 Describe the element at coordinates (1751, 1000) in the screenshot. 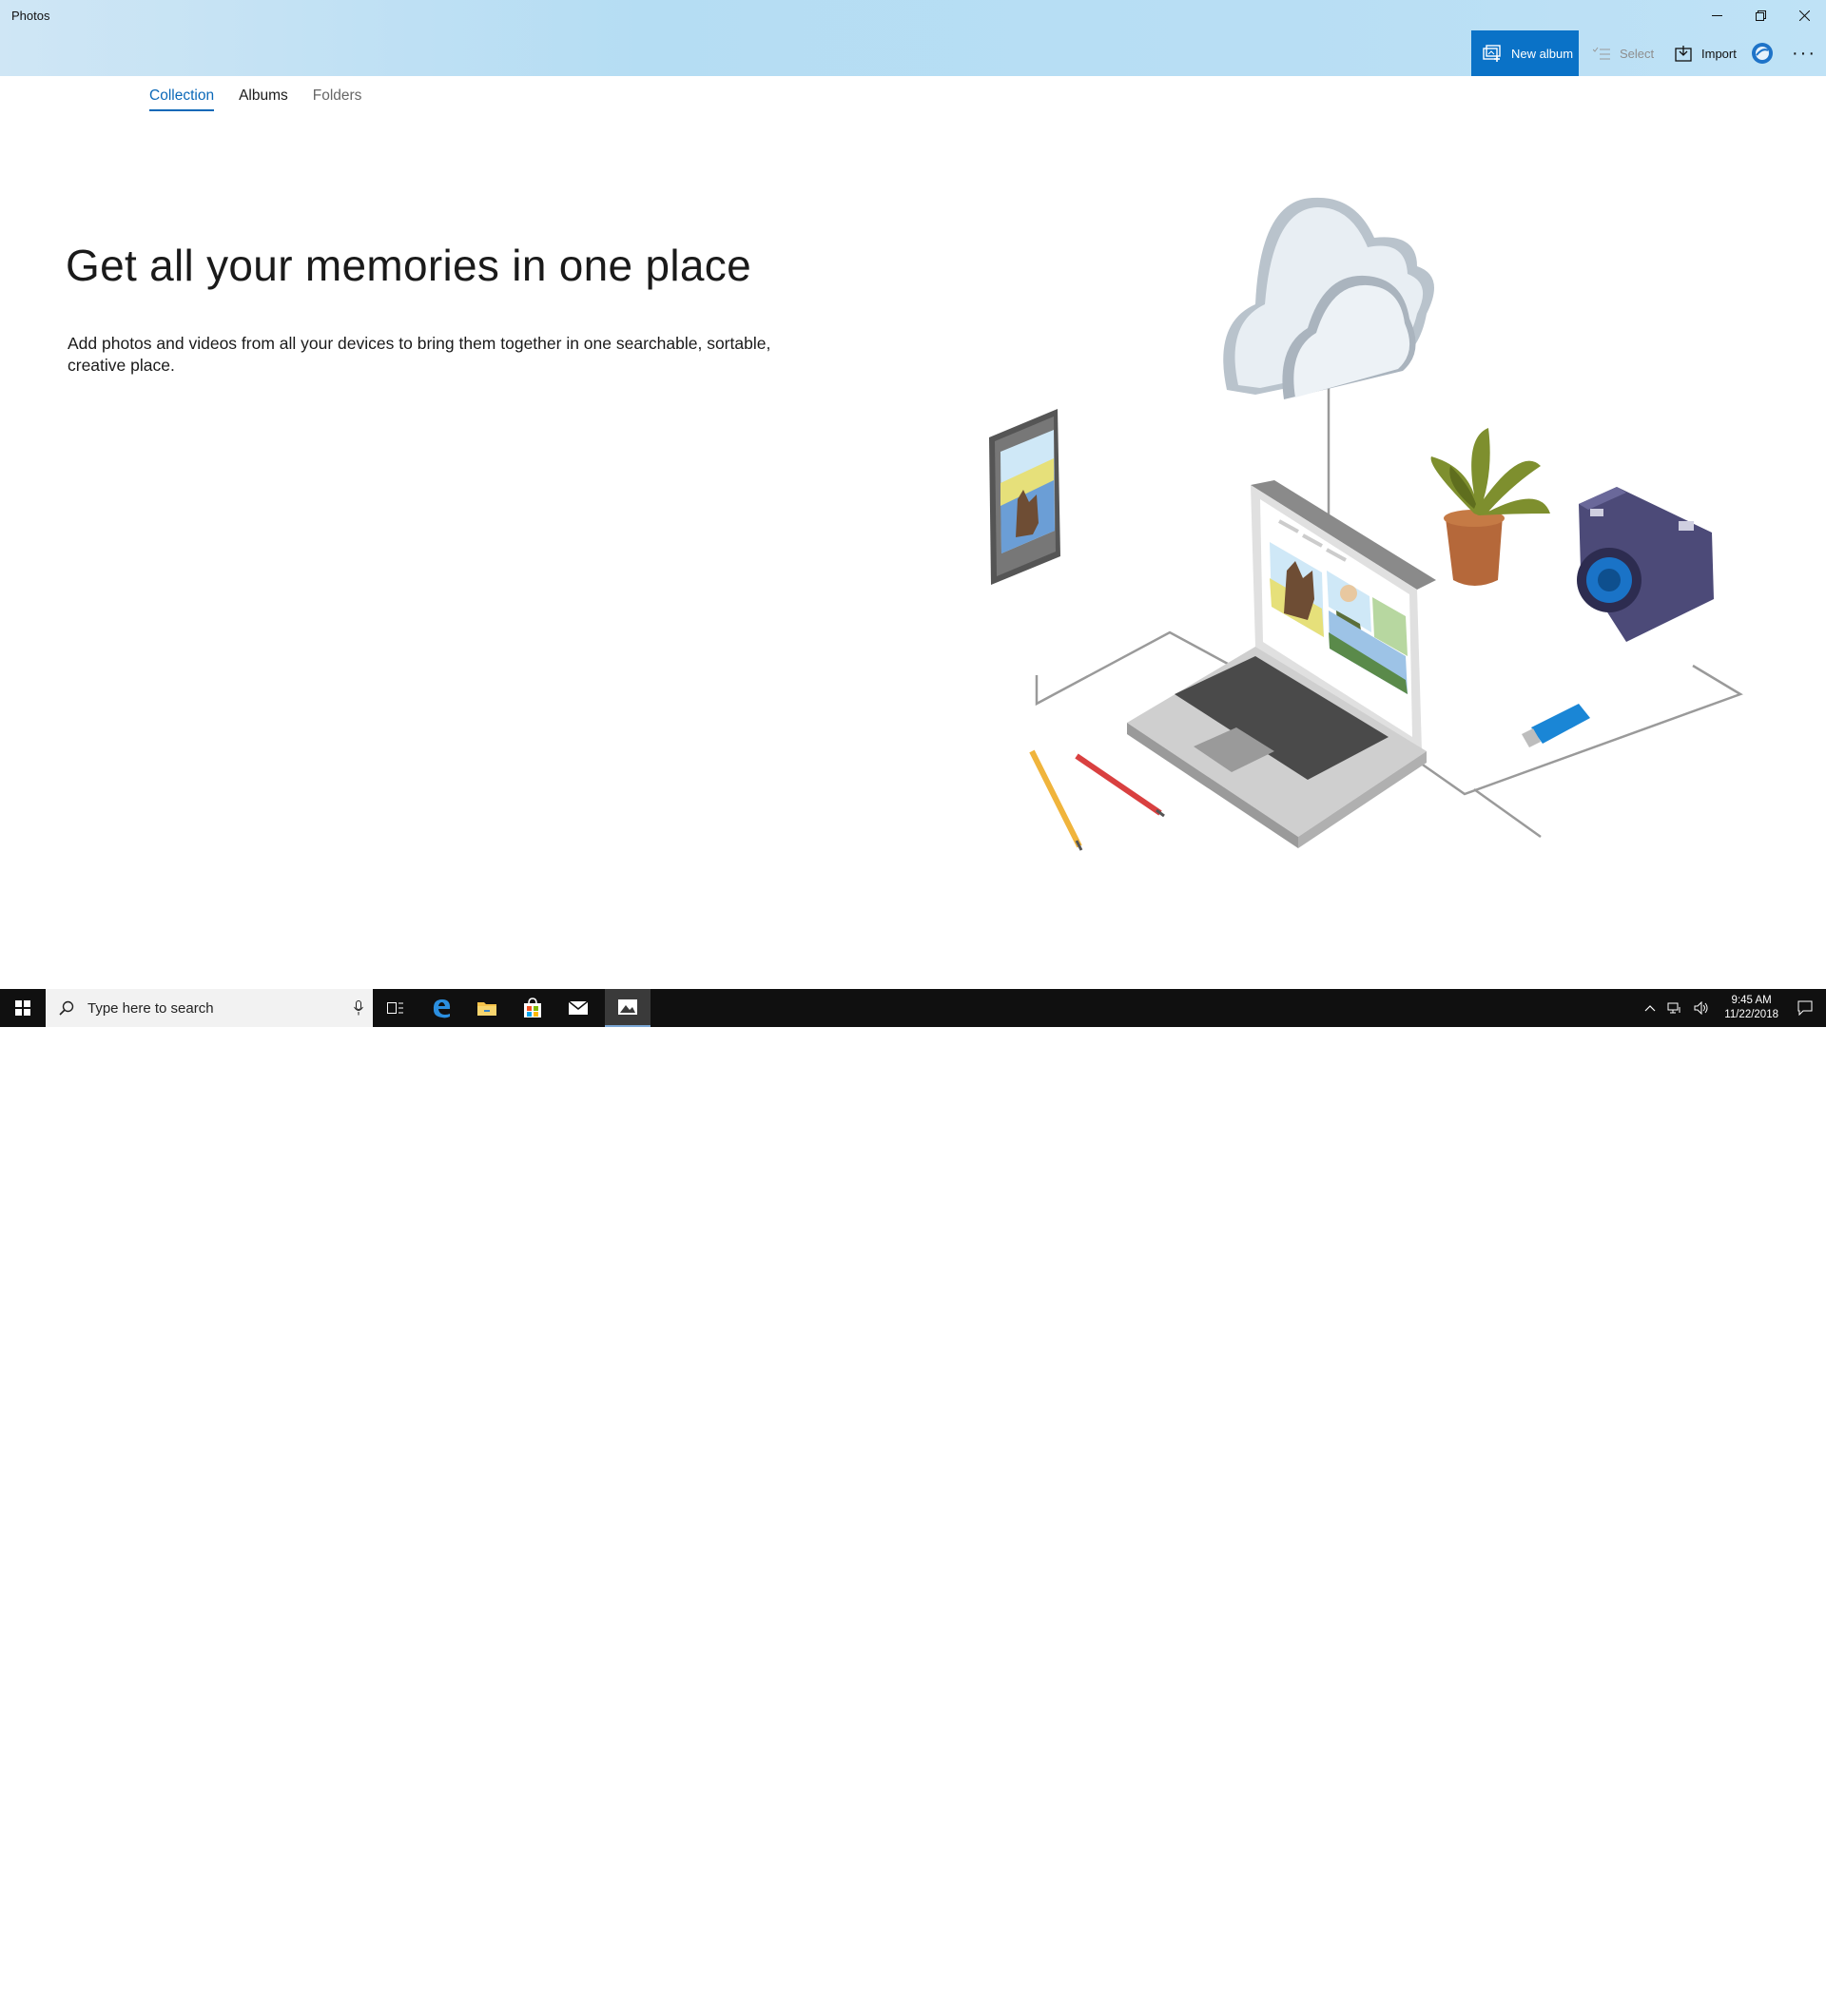

I see `clock-time: 9:45 AM` at that location.